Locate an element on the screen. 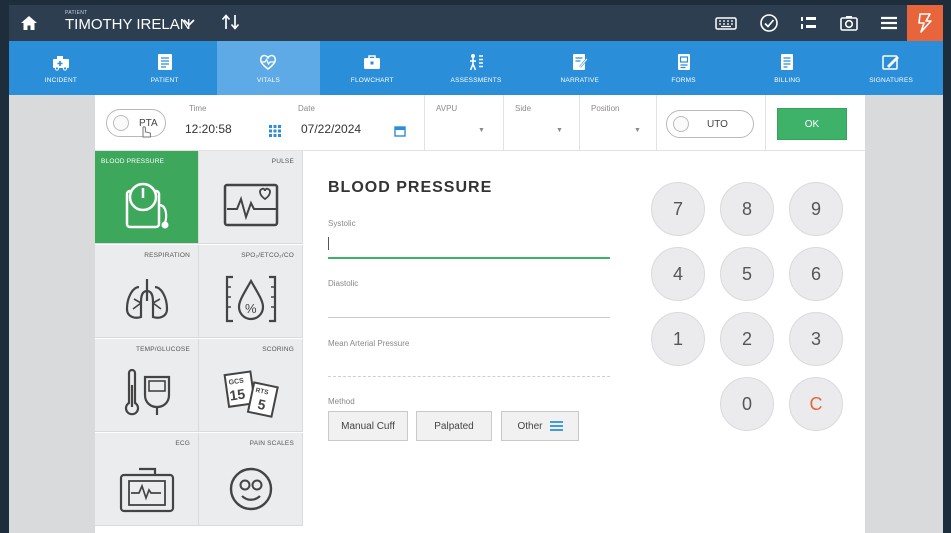 Image resolution: width=951 pixels, height=533 pixels. lungs-icon is located at coordinates (147, 299).